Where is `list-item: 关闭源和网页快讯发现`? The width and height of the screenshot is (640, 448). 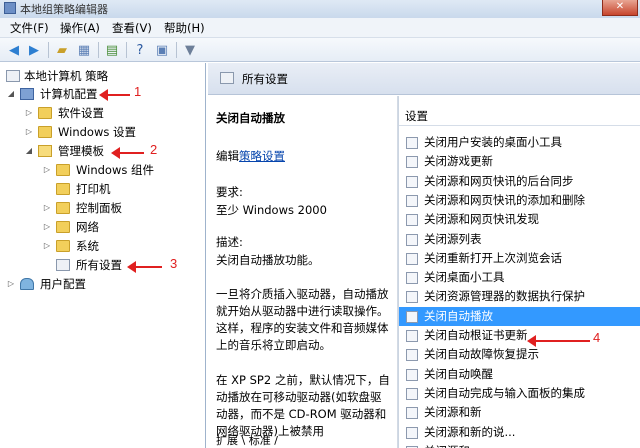 list-item: 关闭源和网页快讯发现 is located at coordinates (519, 219).